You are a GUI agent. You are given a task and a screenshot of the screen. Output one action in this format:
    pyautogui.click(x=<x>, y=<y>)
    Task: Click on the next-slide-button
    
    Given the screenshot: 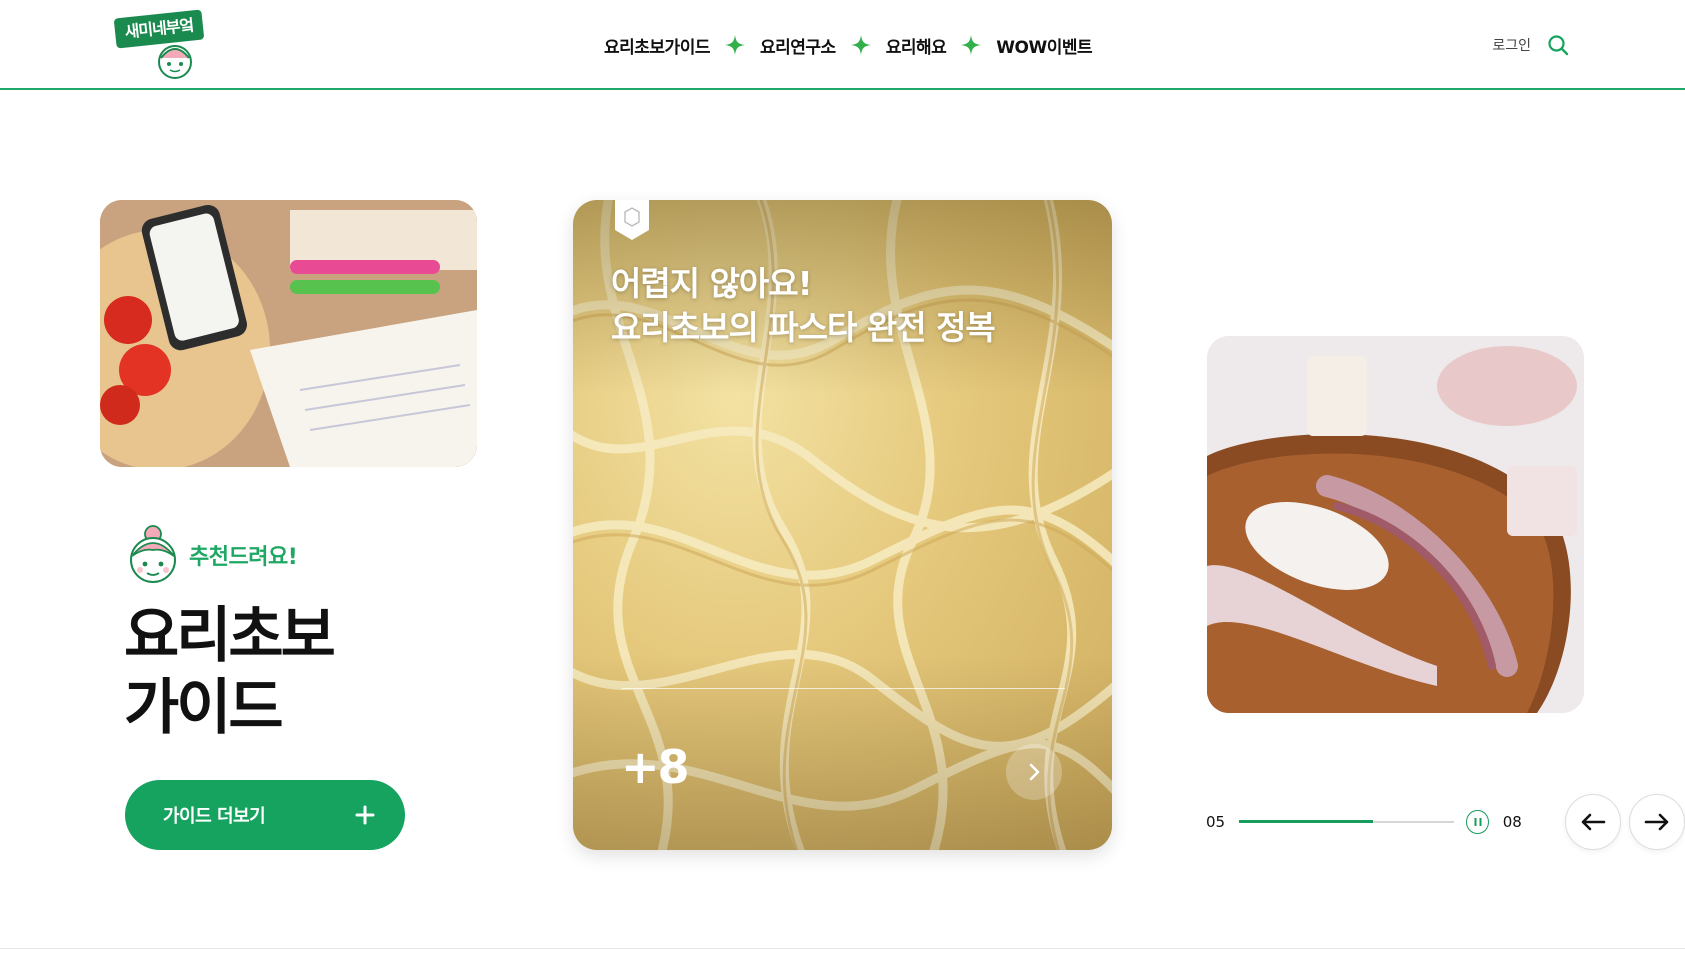 What is the action you would take?
    pyautogui.click(x=1657, y=822)
    